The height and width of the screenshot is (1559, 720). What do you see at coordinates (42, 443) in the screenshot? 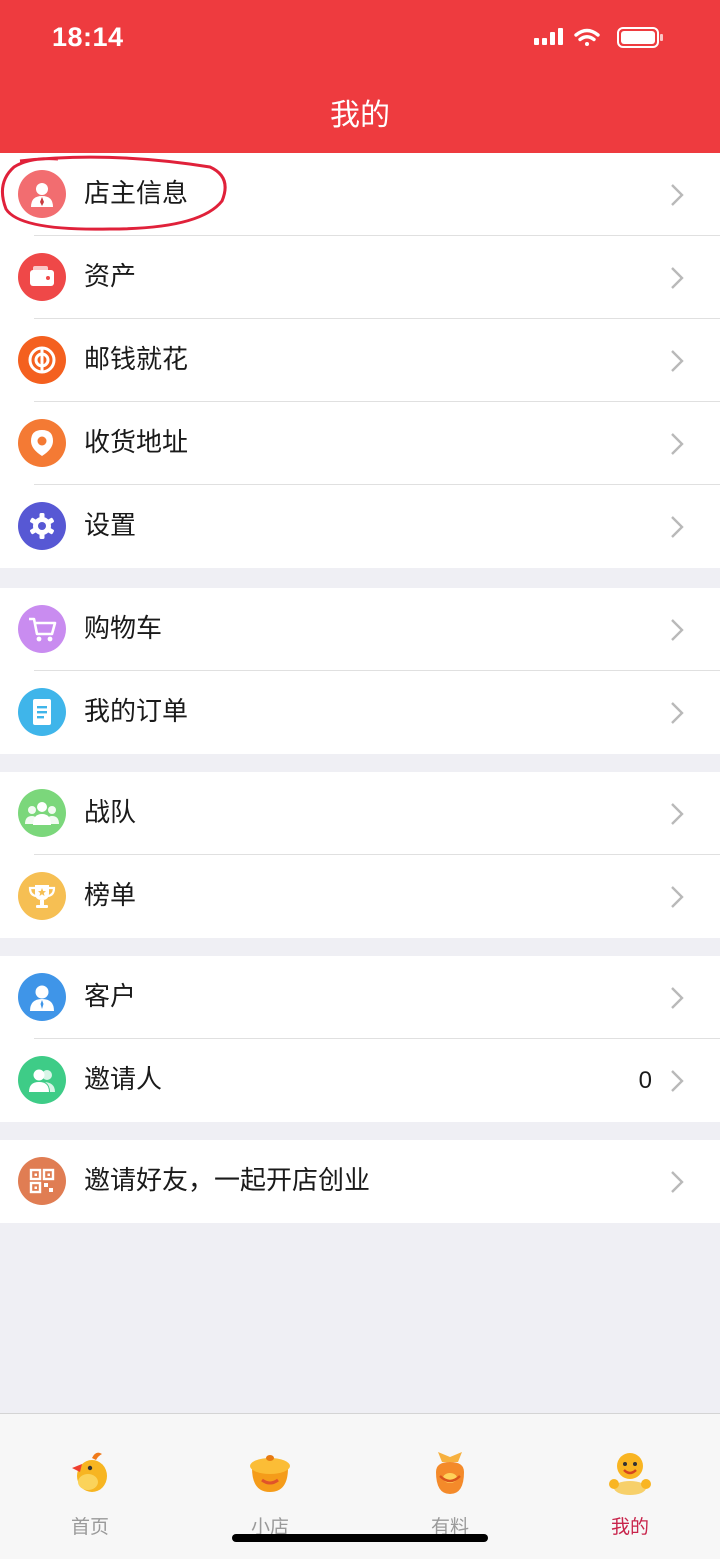
I see `location-pin-icon` at bounding box center [42, 443].